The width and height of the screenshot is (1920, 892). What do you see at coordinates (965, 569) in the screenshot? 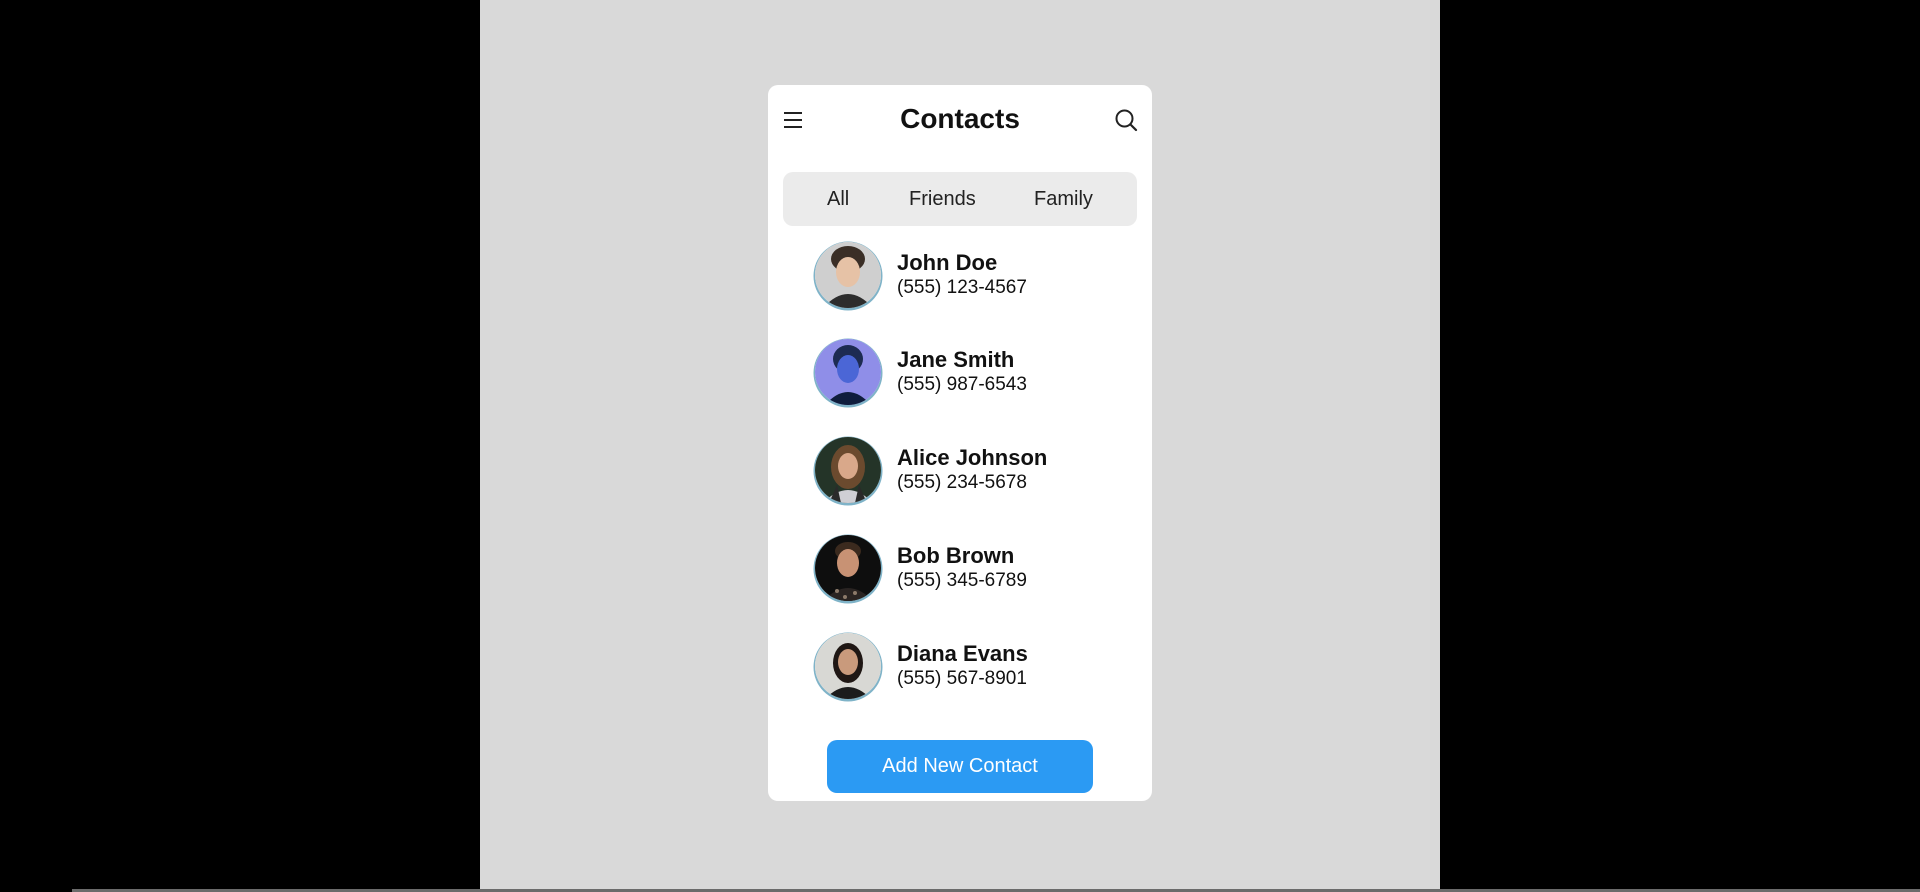
I see `contact-item: Bob Brown (555) 345-6789` at bounding box center [965, 569].